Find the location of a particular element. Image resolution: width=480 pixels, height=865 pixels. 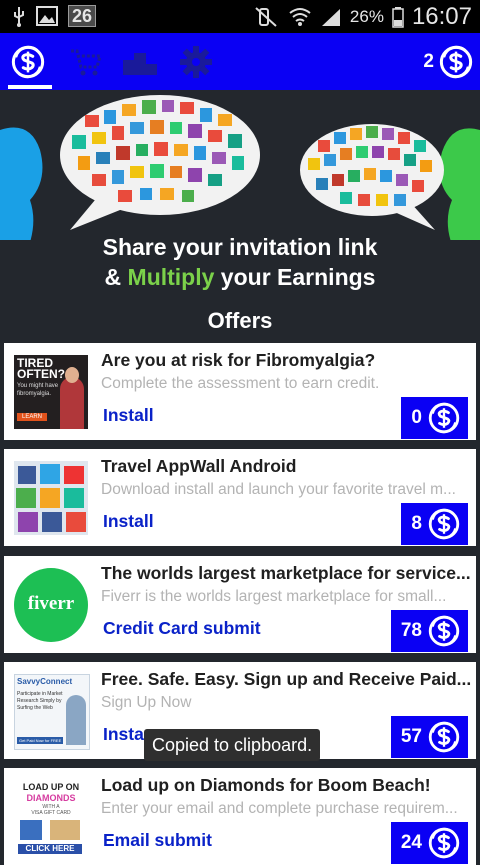

thumb-game-image is located at coordinates (65, 830).